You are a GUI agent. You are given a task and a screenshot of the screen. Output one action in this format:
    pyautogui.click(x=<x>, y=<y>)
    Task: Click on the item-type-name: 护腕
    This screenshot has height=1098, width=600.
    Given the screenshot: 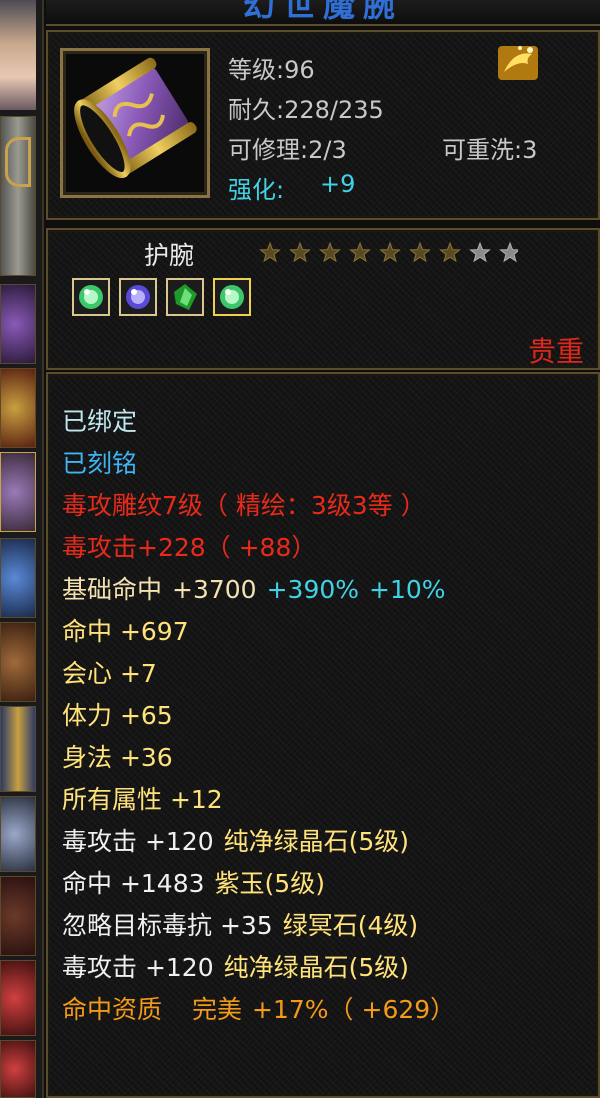 What is the action you would take?
    pyautogui.click(x=169, y=255)
    